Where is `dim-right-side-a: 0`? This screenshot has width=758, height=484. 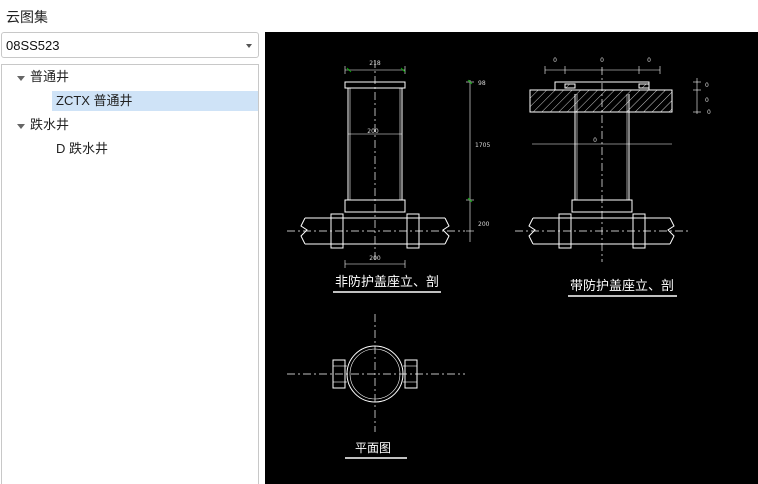 dim-right-side-a: 0 is located at coordinates (707, 85).